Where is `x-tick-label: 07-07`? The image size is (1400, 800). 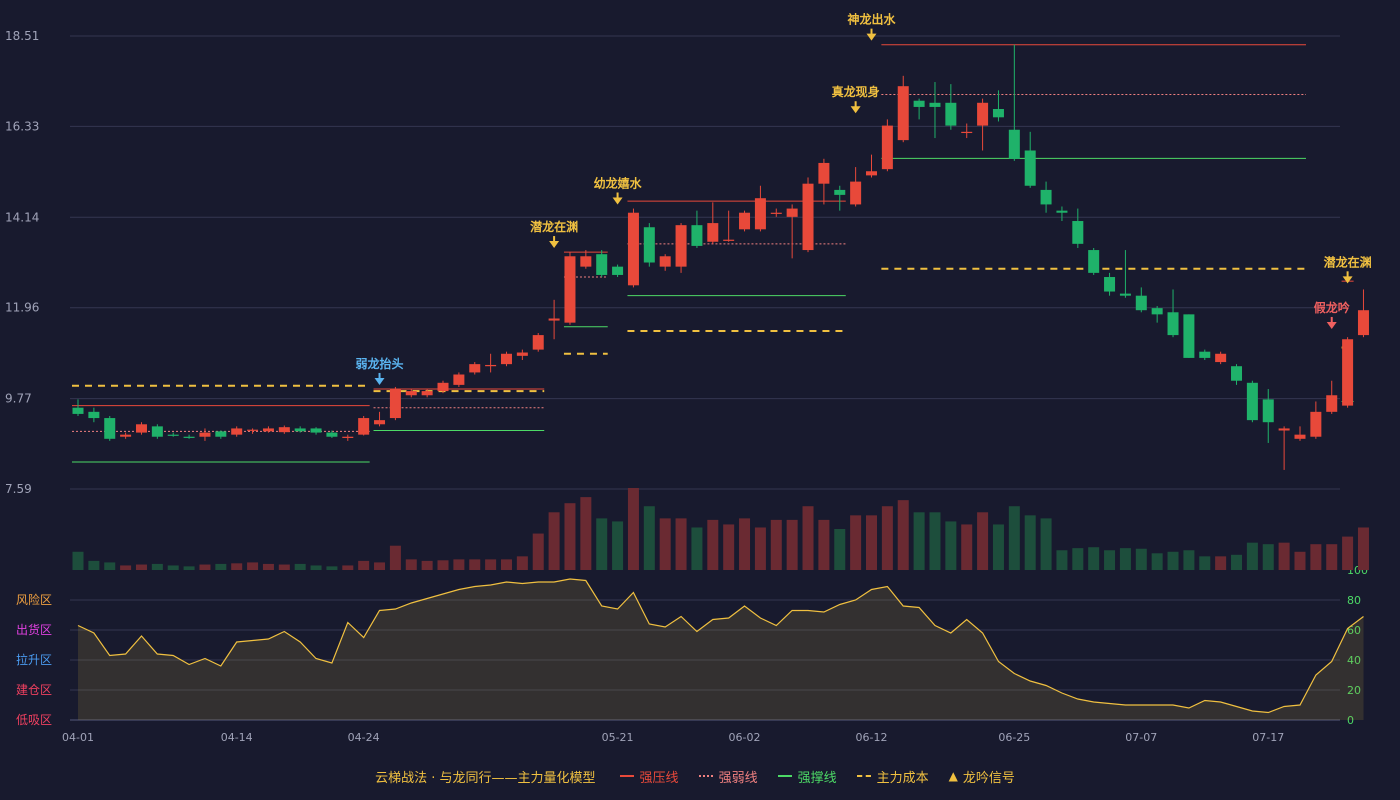
x-tick-label: 07-07 is located at coordinates (1141, 737).